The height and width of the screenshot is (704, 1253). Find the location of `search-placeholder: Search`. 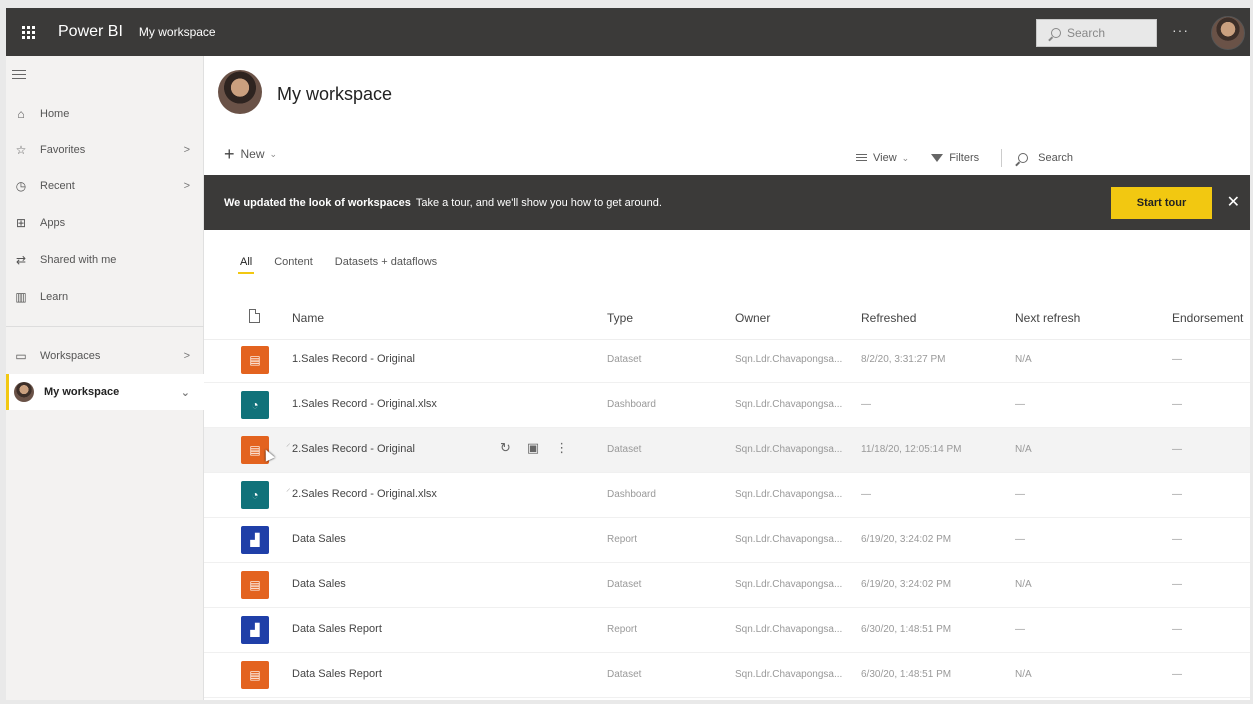

search-placeholder: Search is located at coordinates (1086, 33).